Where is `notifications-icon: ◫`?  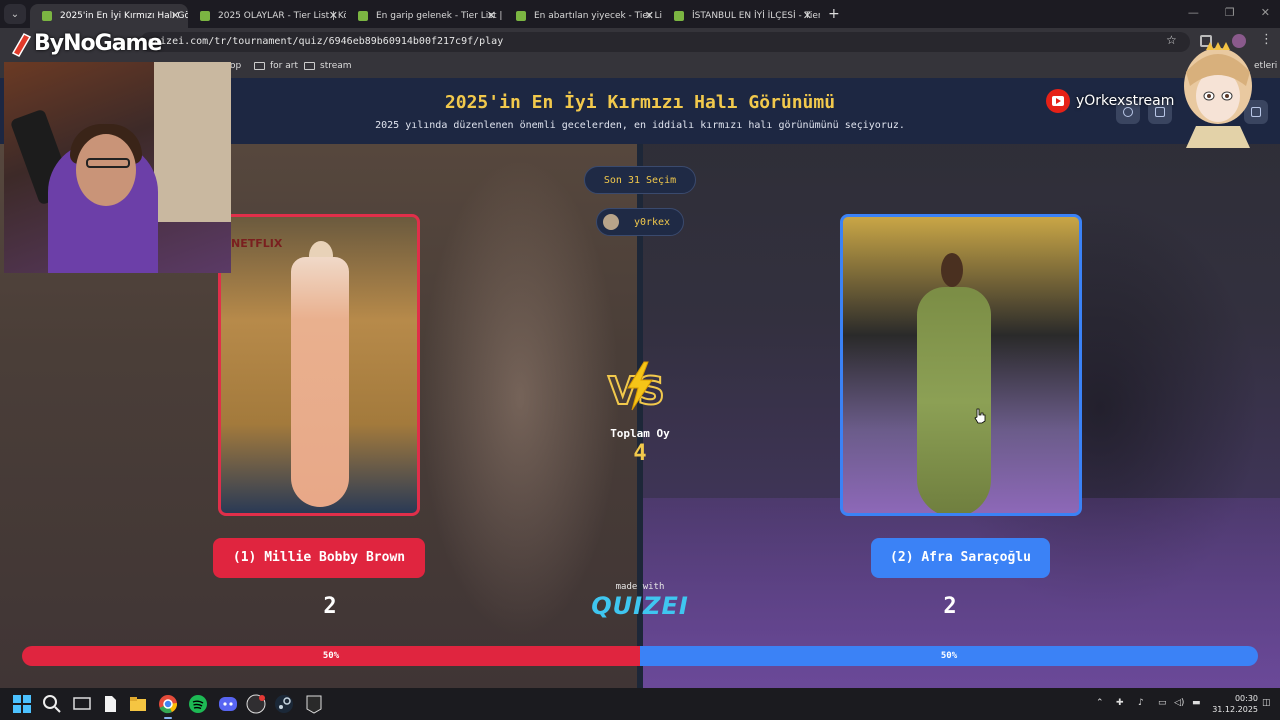 notifications-icon: ◫ is located at coordinates (1266, 703).